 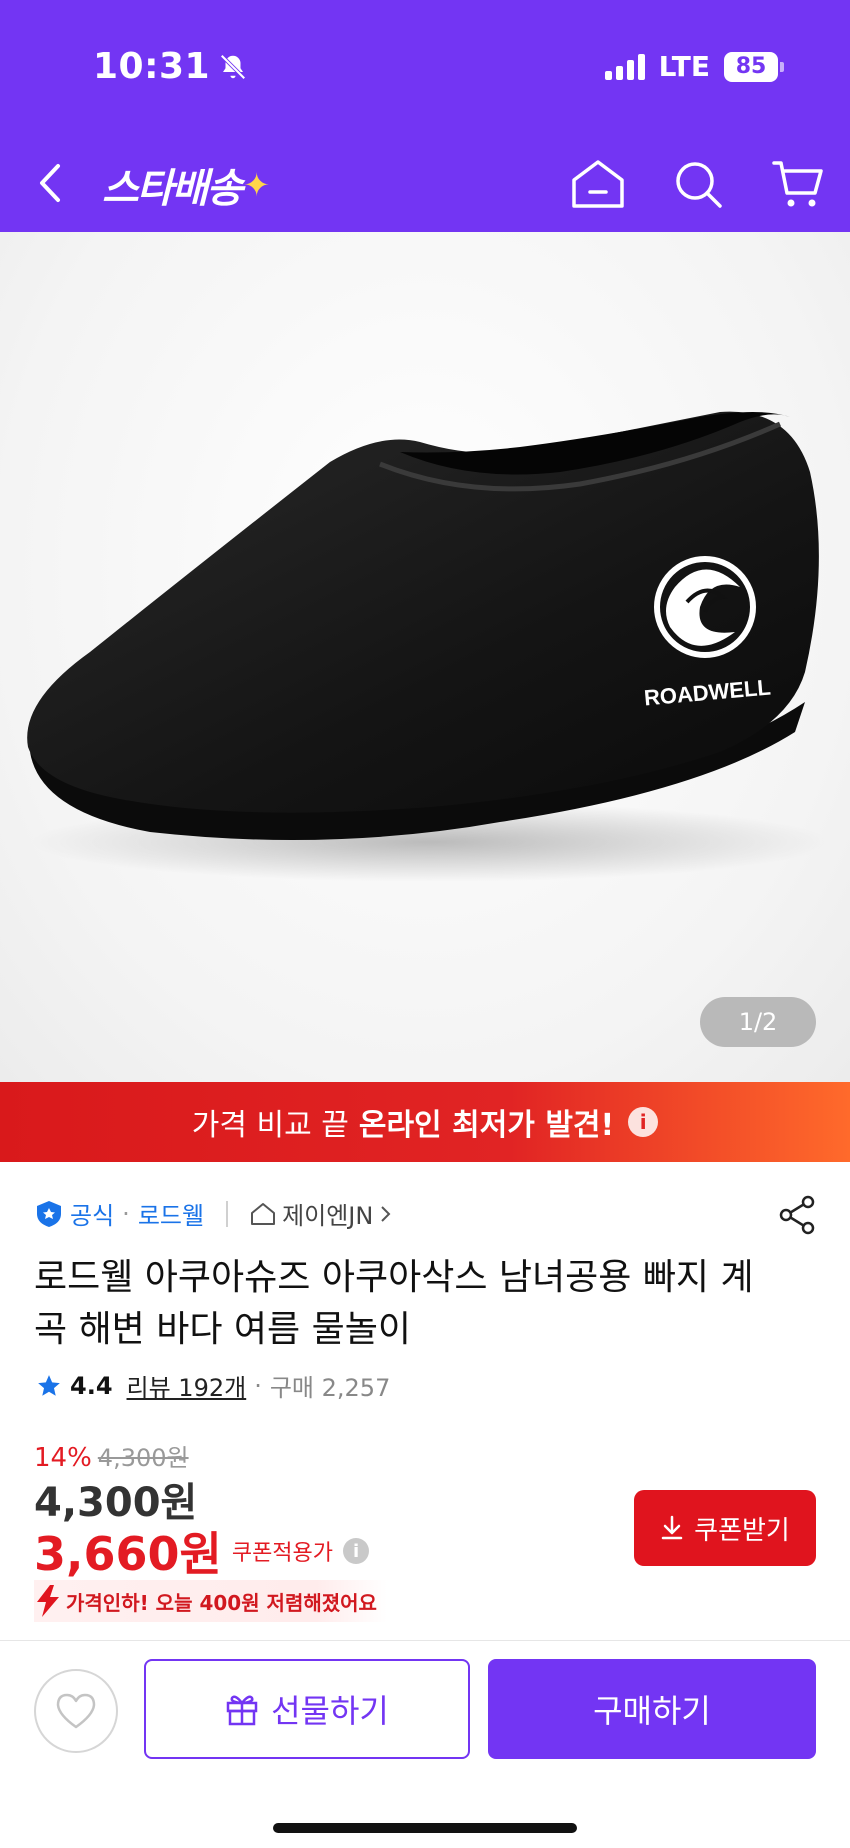 What do you see at coordinates (672, 1527) in the screenshot?
I see `download-icon` at bounding box center [672, 1527].